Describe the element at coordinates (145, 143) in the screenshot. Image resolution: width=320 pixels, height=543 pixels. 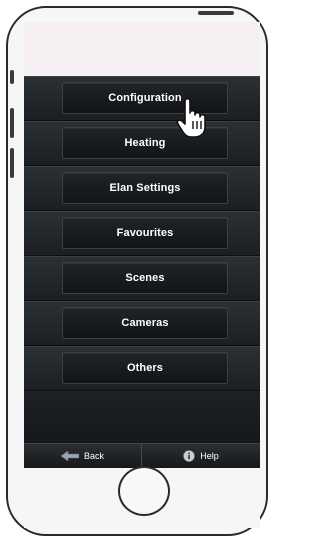
I see `heating-label: Heating` at that location.